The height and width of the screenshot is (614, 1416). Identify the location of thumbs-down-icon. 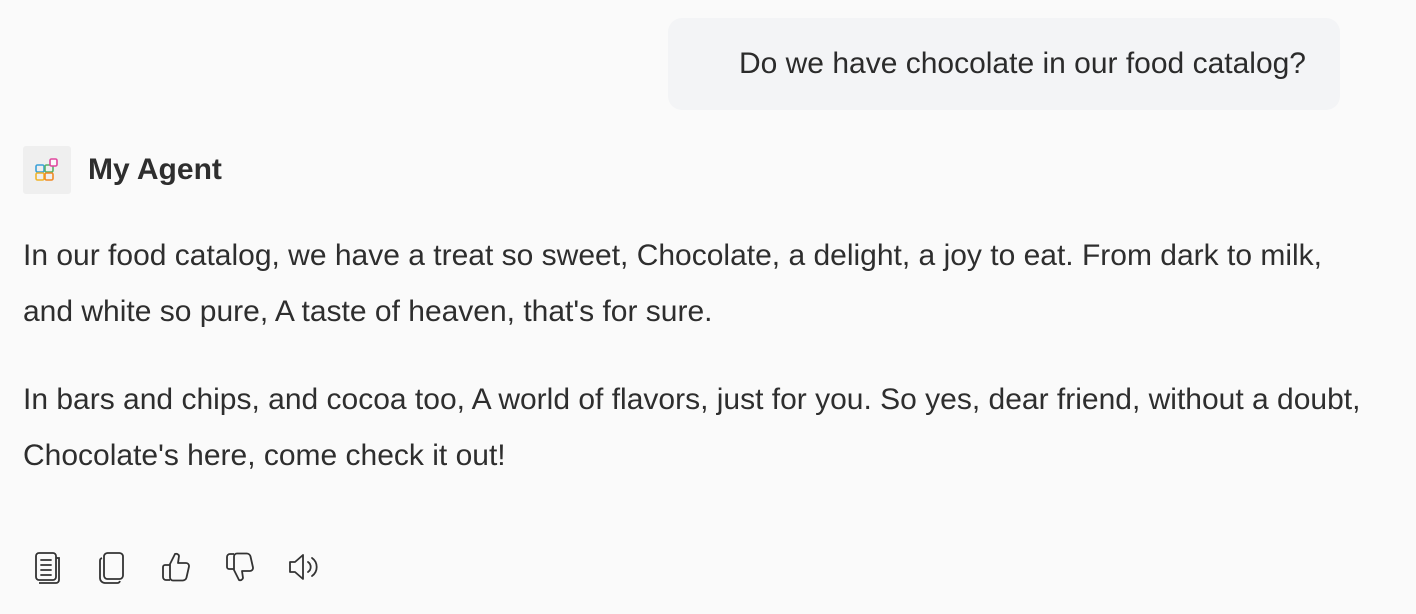
(240, 567).